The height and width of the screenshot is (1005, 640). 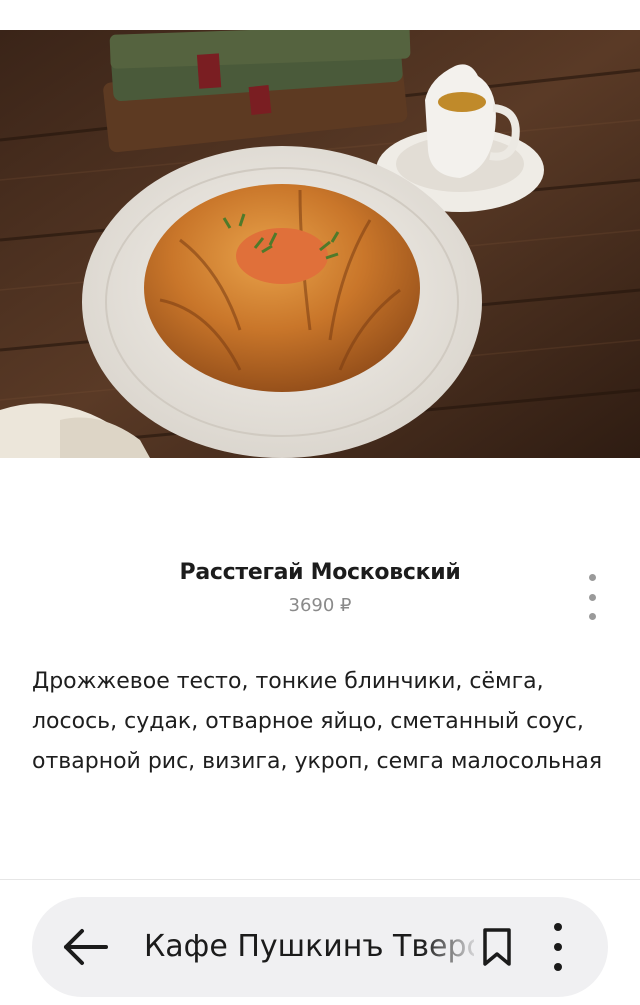 What do you see at coordinates (452, 947) in the screenshot?
I see `tab-title-fade` at bounding box center [452, 947].